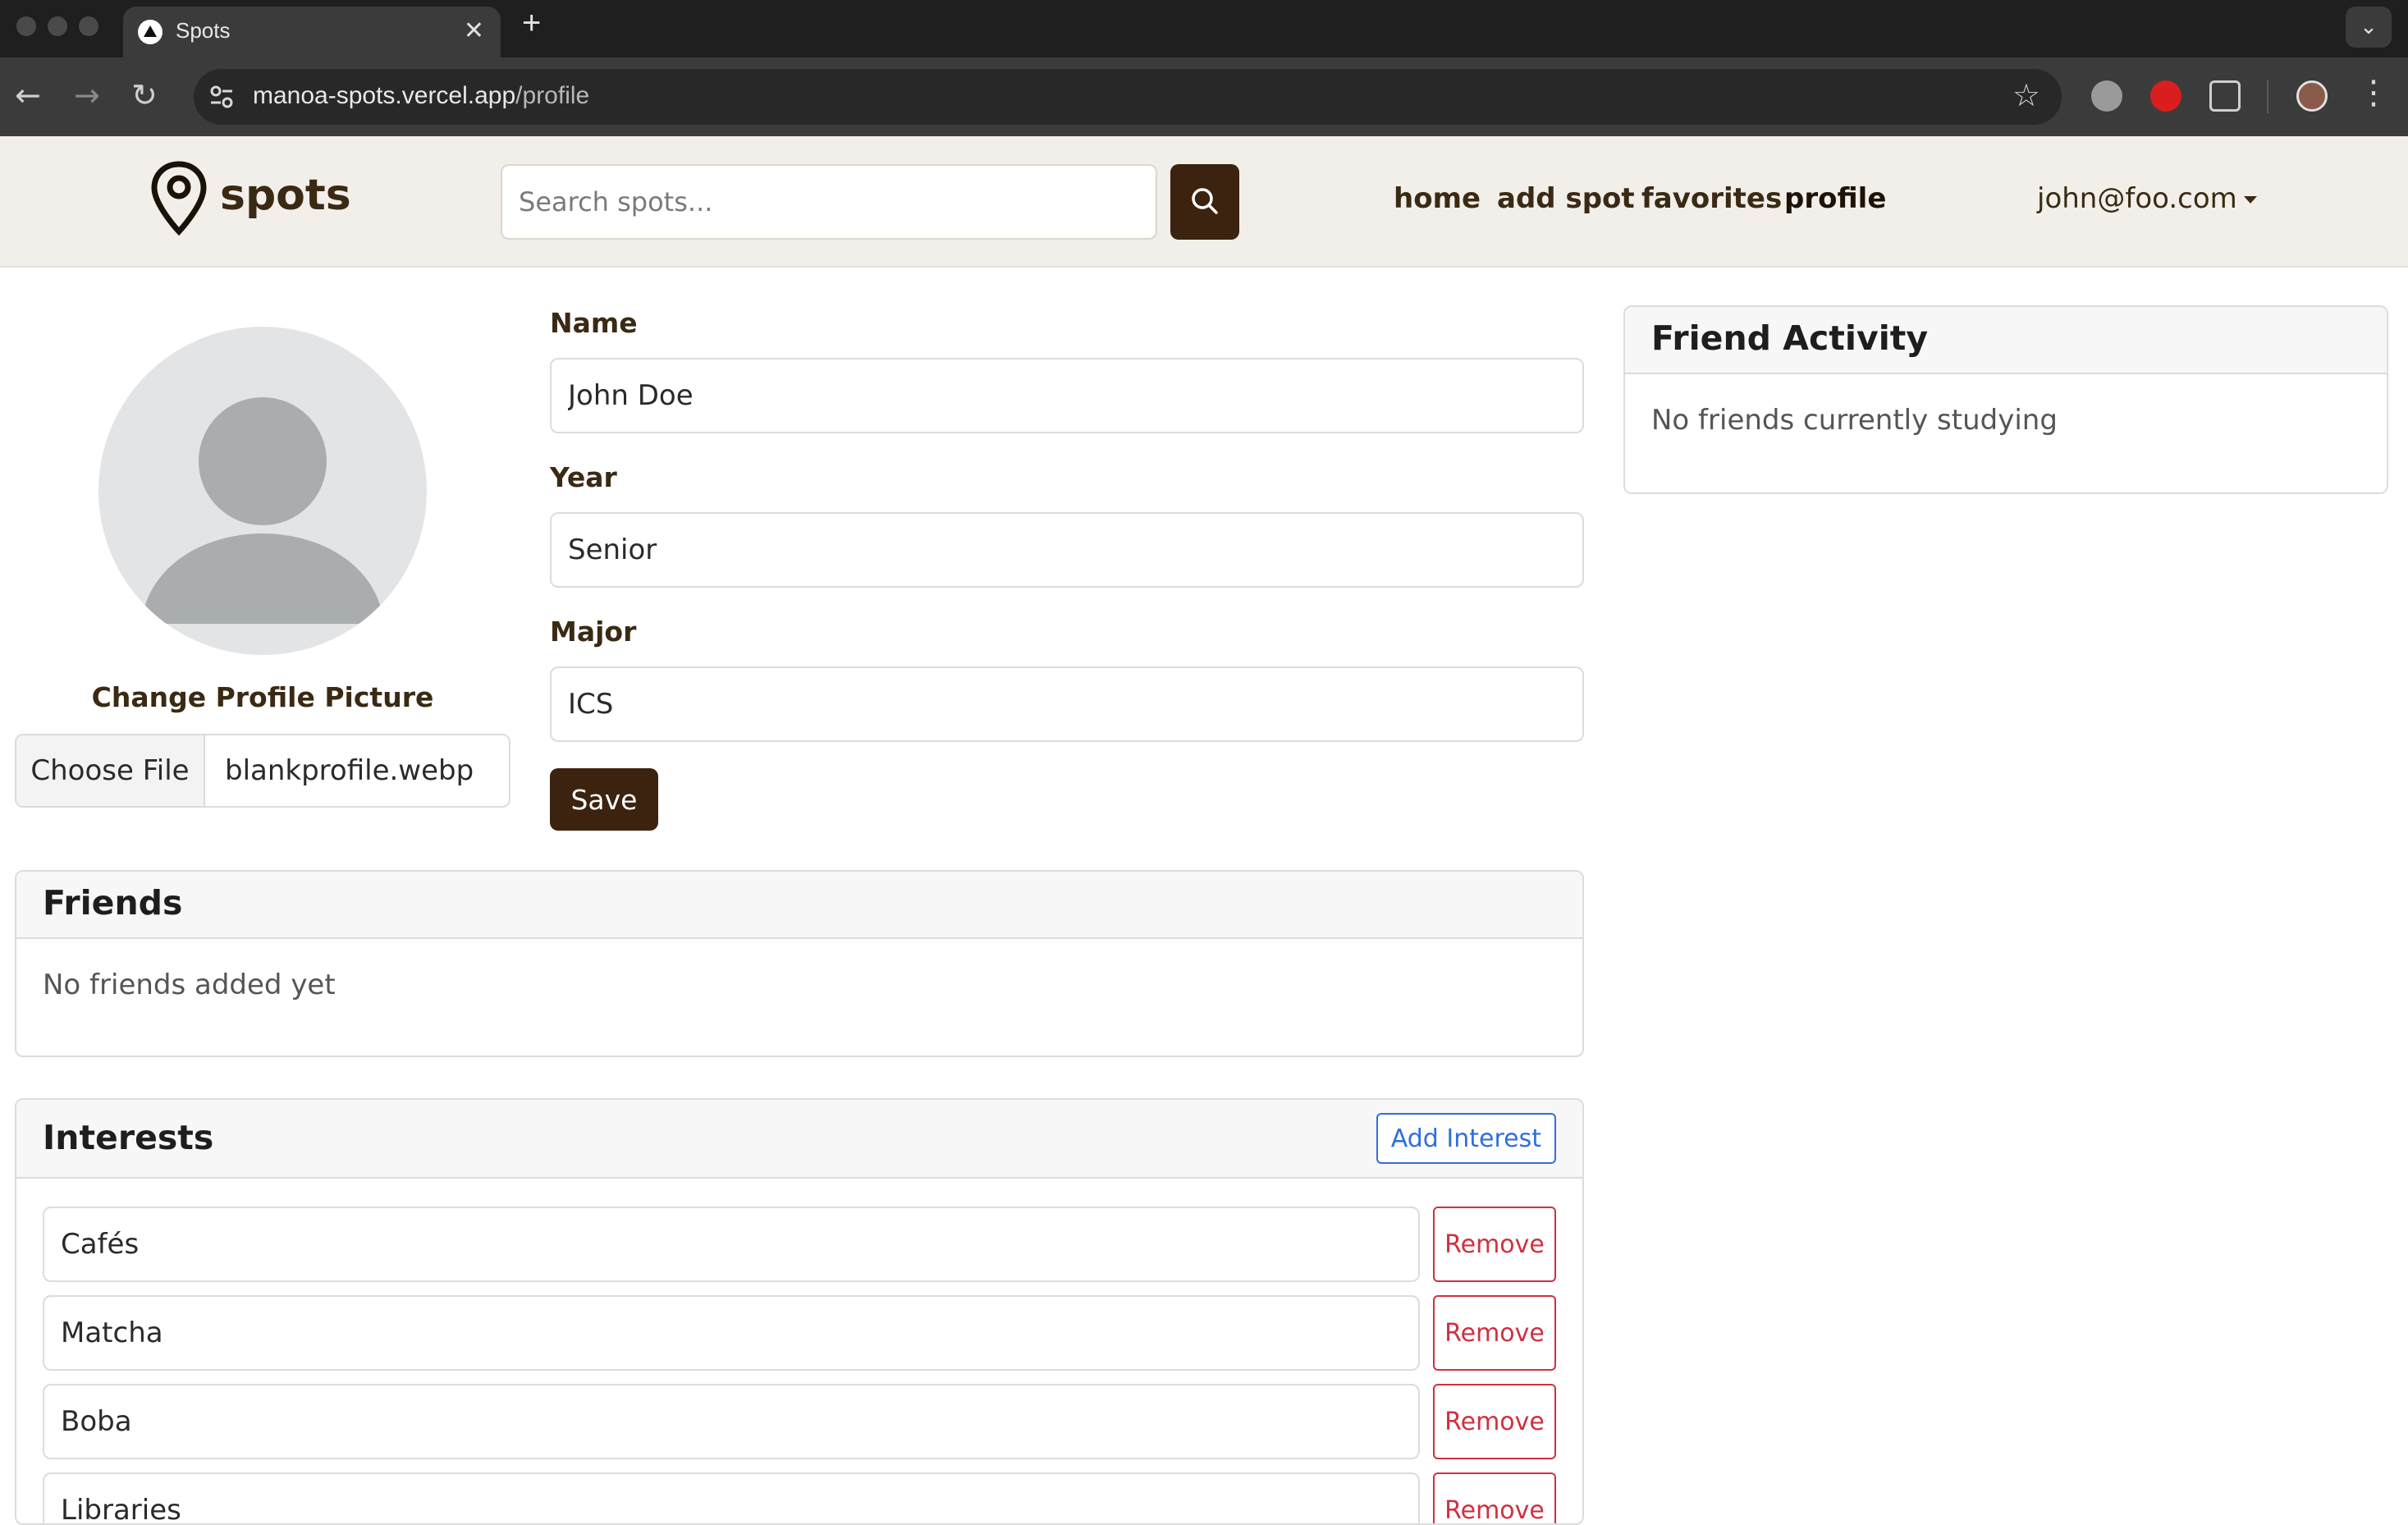  What do you see at coordinates (190, 985) in the screenshot?
I see `friends-empty-text: No friends added yet` at bounding box center [190, 985].